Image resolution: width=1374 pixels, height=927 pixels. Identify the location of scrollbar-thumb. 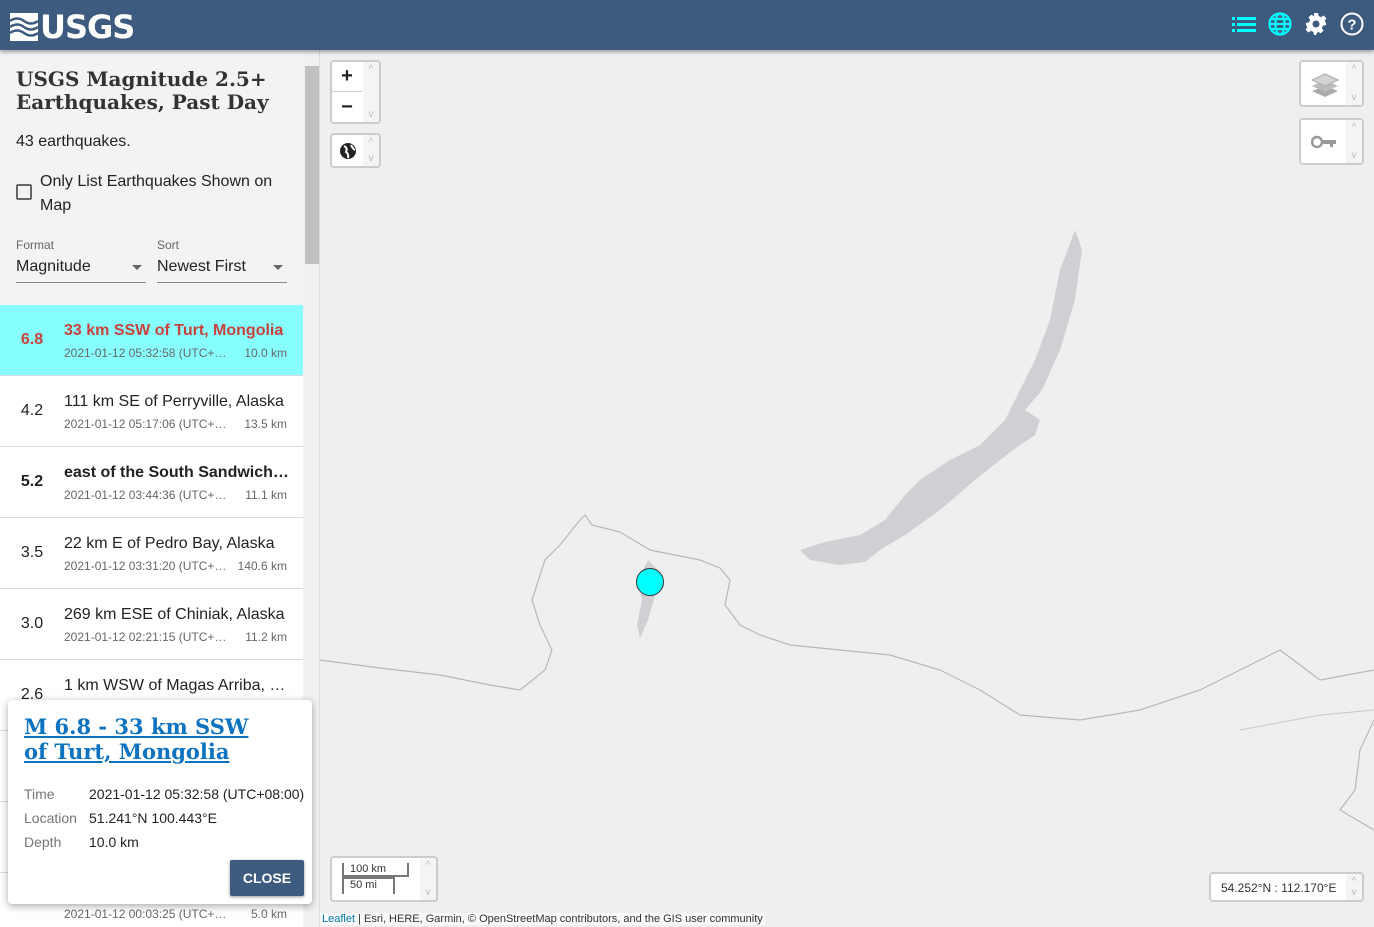
(312, 165).